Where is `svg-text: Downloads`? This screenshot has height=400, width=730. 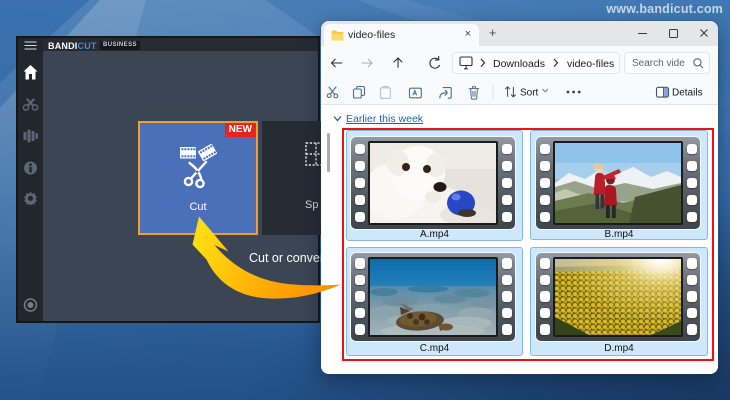 svg-text: Downloads is located at coordinates (519, 64).